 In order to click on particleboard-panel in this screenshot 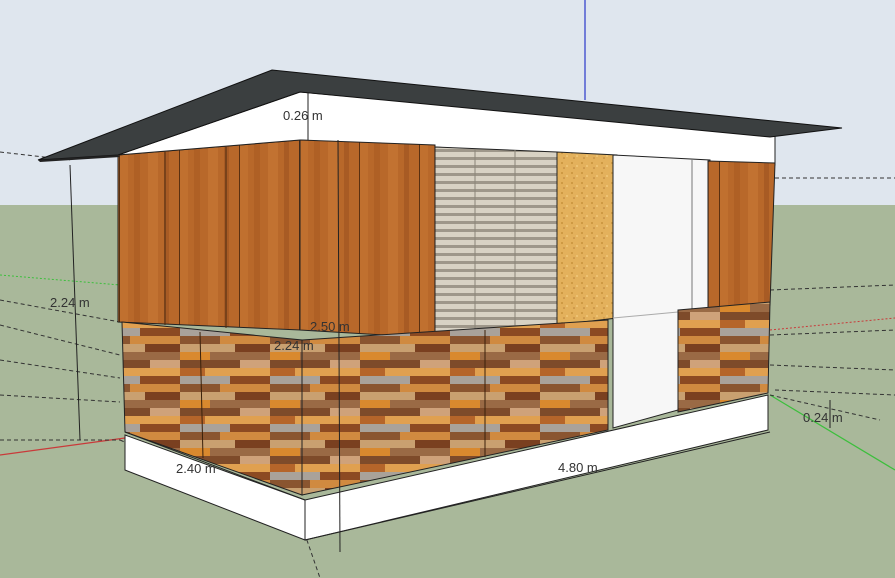, I will do `click(587, 238)`.